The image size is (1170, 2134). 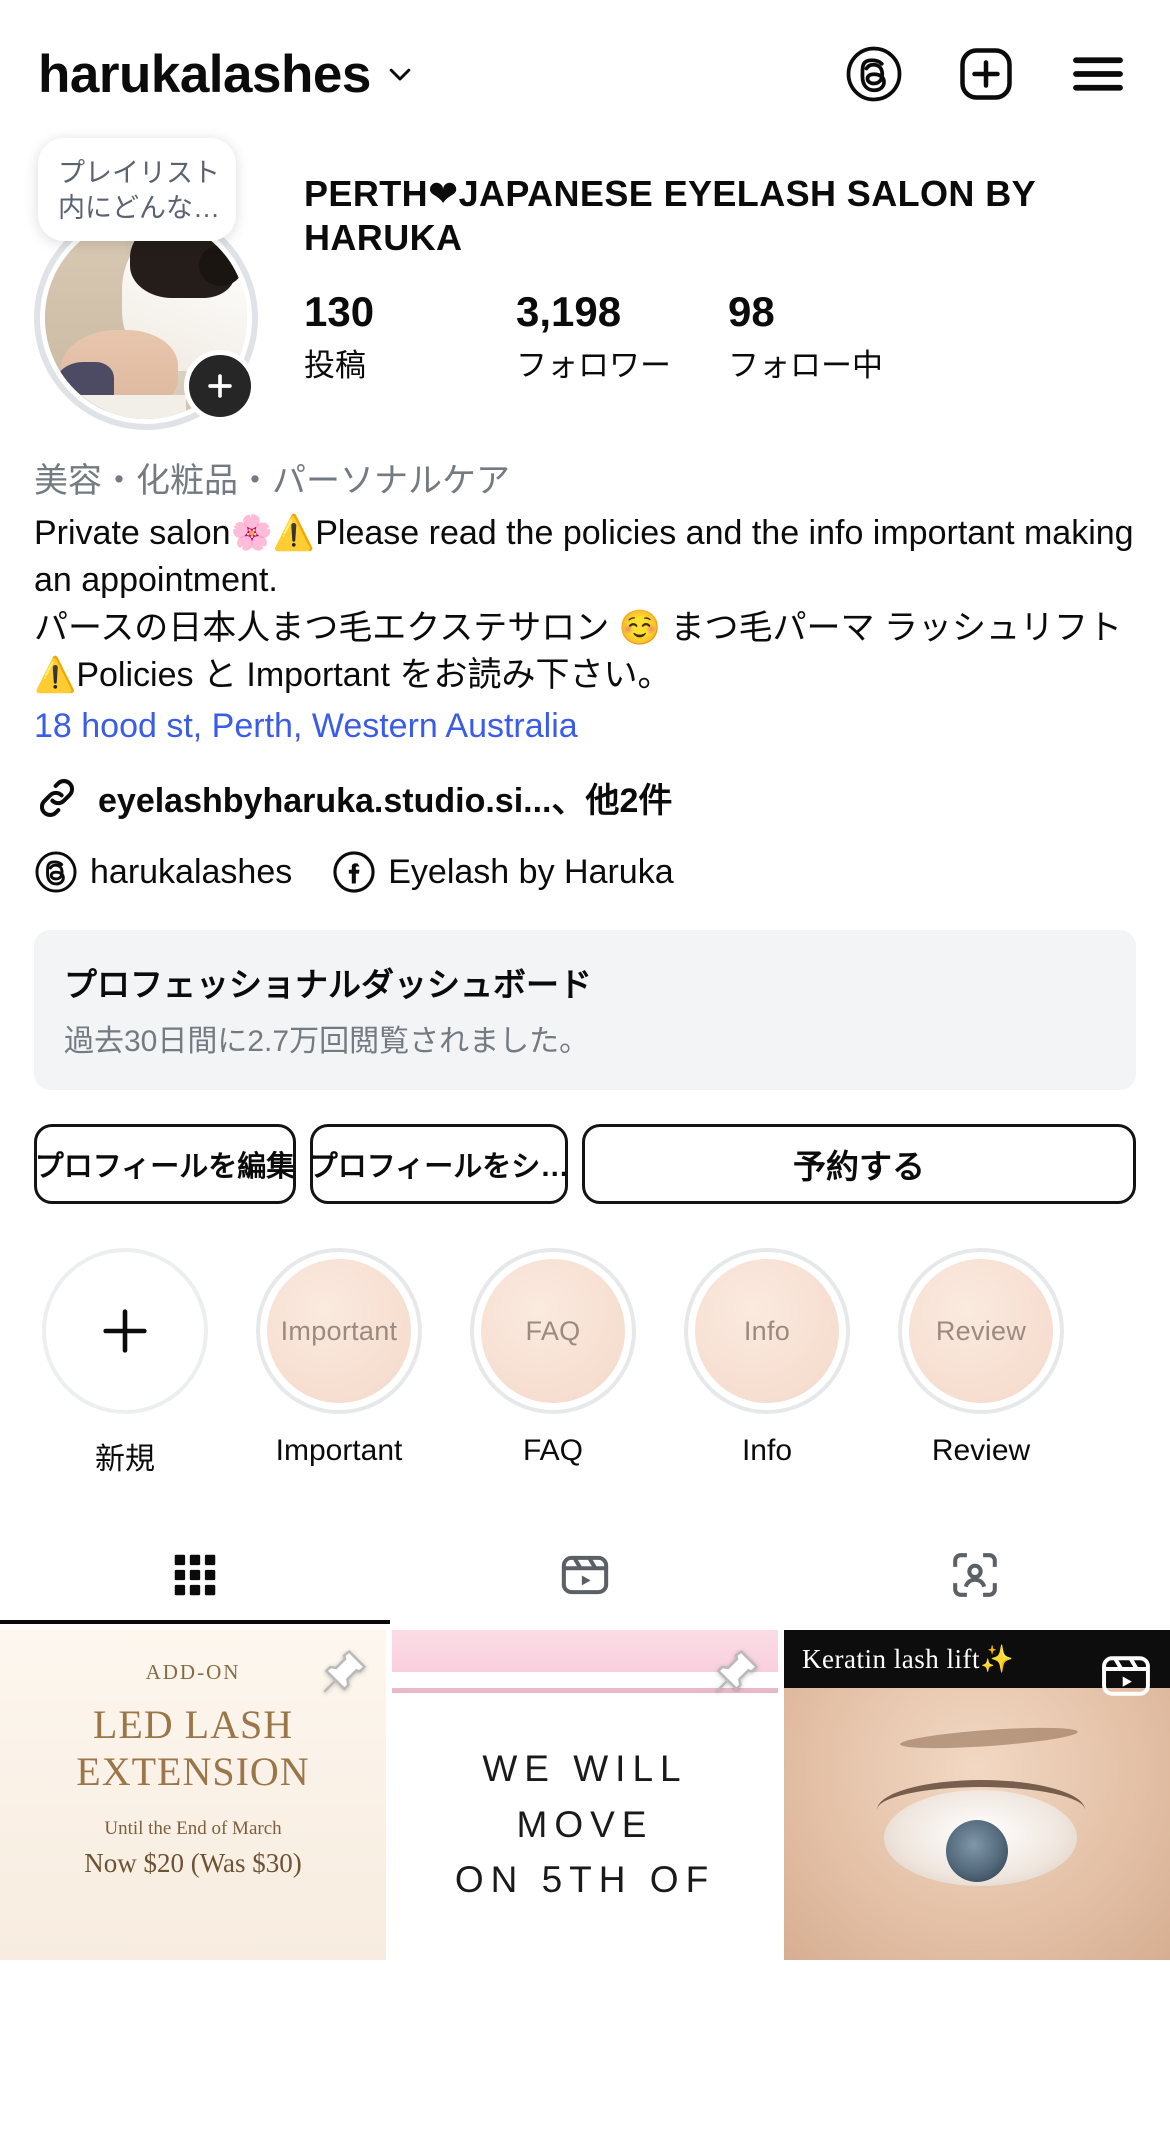 I want to click on followers-count: 3,198, so click(x=569, y=311).